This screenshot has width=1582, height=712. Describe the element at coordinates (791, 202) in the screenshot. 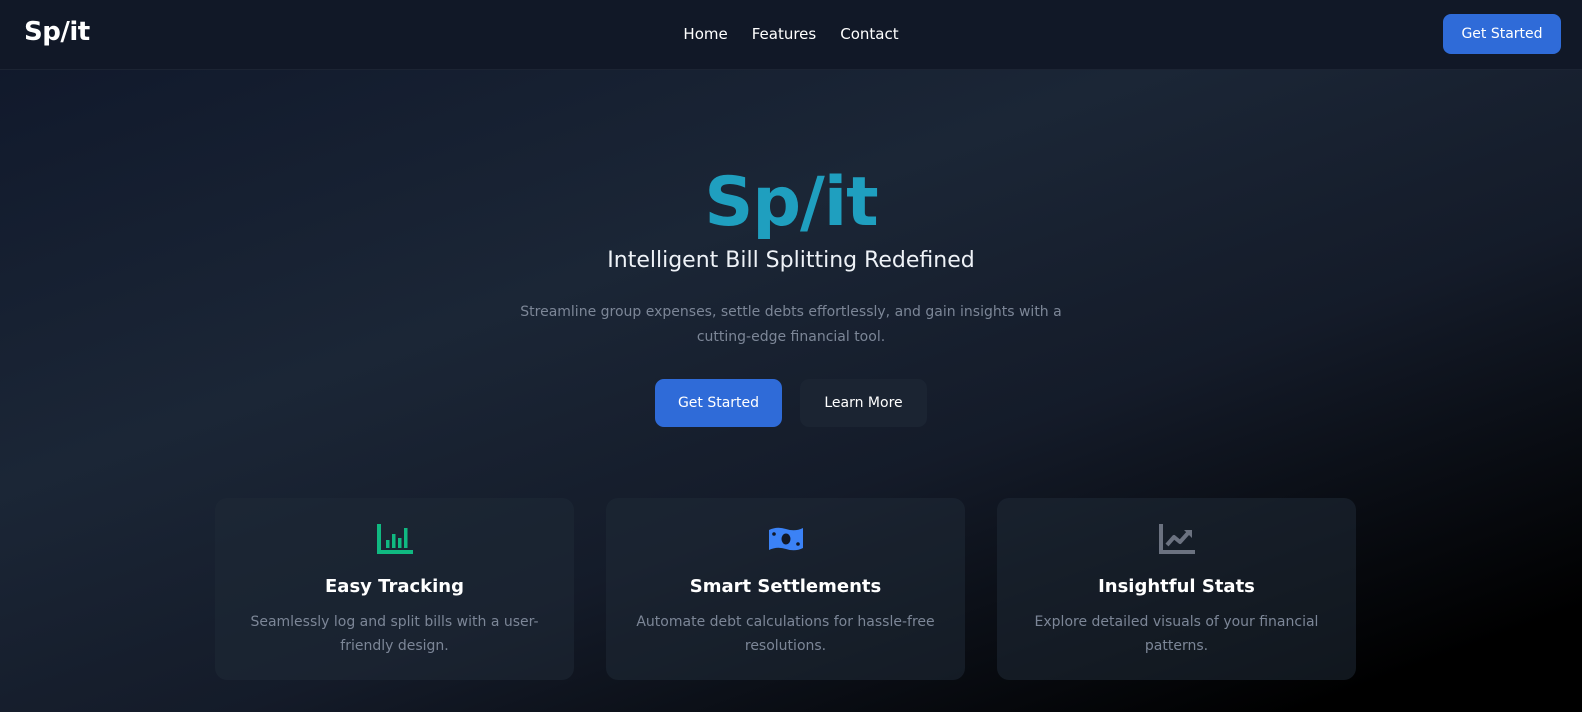

I see `hero-title: Sp/it` at that location.